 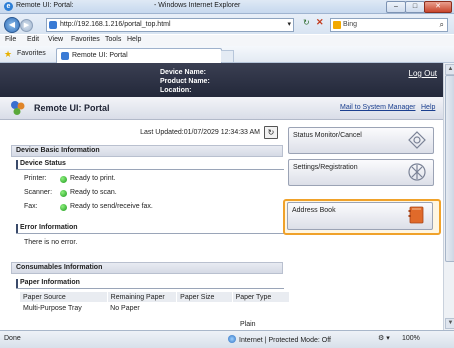 I want to click on menu-file: File, so click(x=10, y=39).